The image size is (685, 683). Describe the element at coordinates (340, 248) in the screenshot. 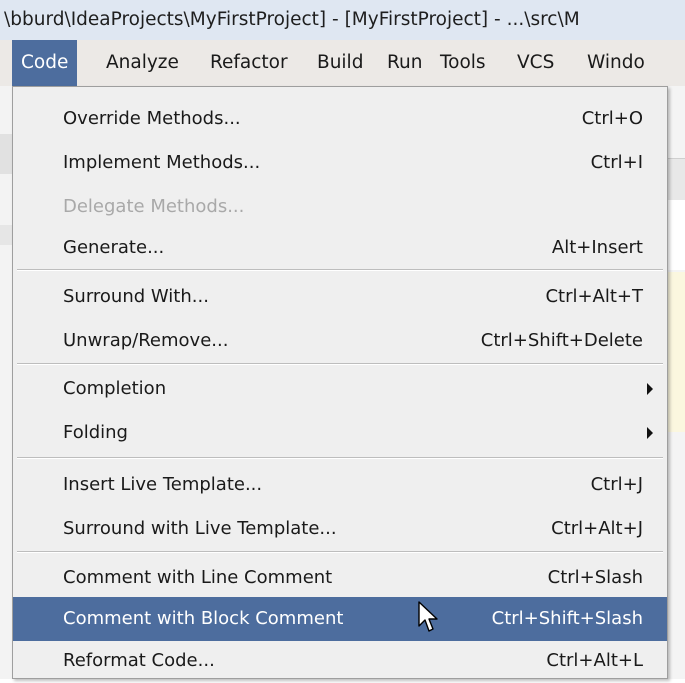

I see `menu-item-generate: Generate... Alt+Insert` at that location.